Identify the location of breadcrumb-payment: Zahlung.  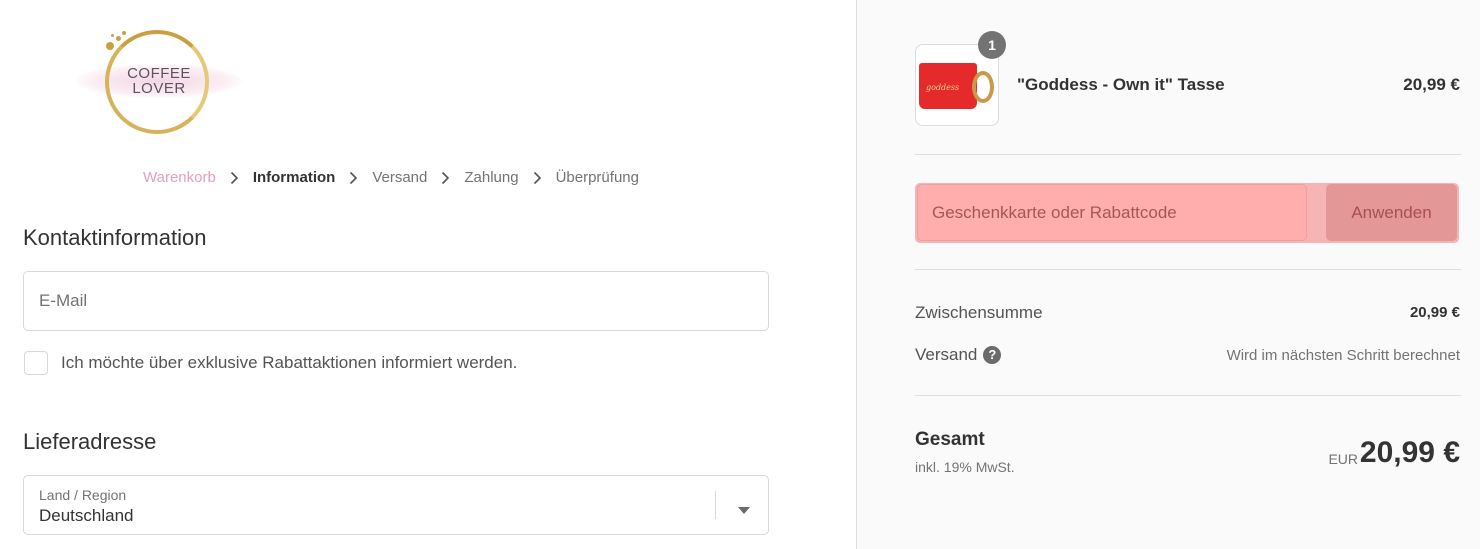
(491, 177).